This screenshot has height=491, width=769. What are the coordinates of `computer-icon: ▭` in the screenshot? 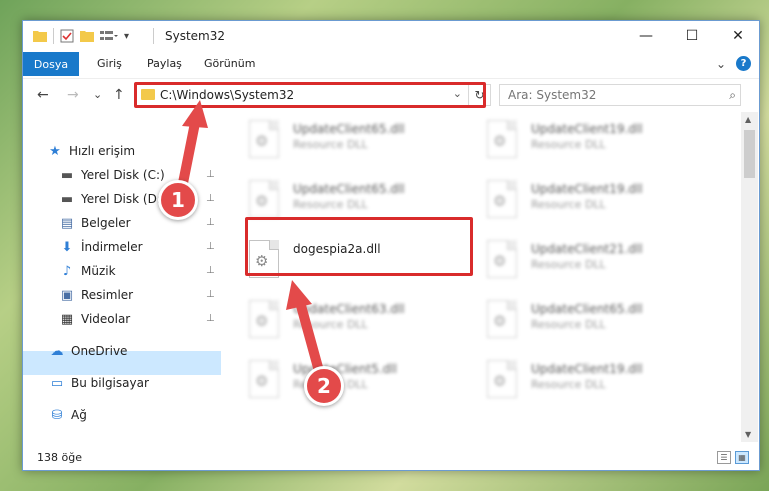 It's located at (57, 383).